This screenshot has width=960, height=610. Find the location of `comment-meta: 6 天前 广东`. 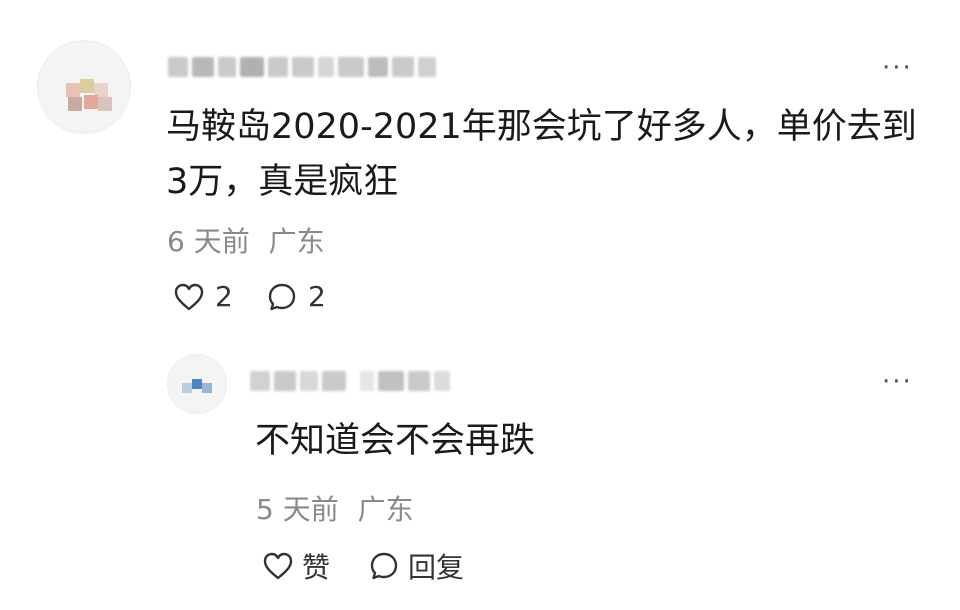

comment-meta: 6 天前 广东 is located at coordinates (246, 240).